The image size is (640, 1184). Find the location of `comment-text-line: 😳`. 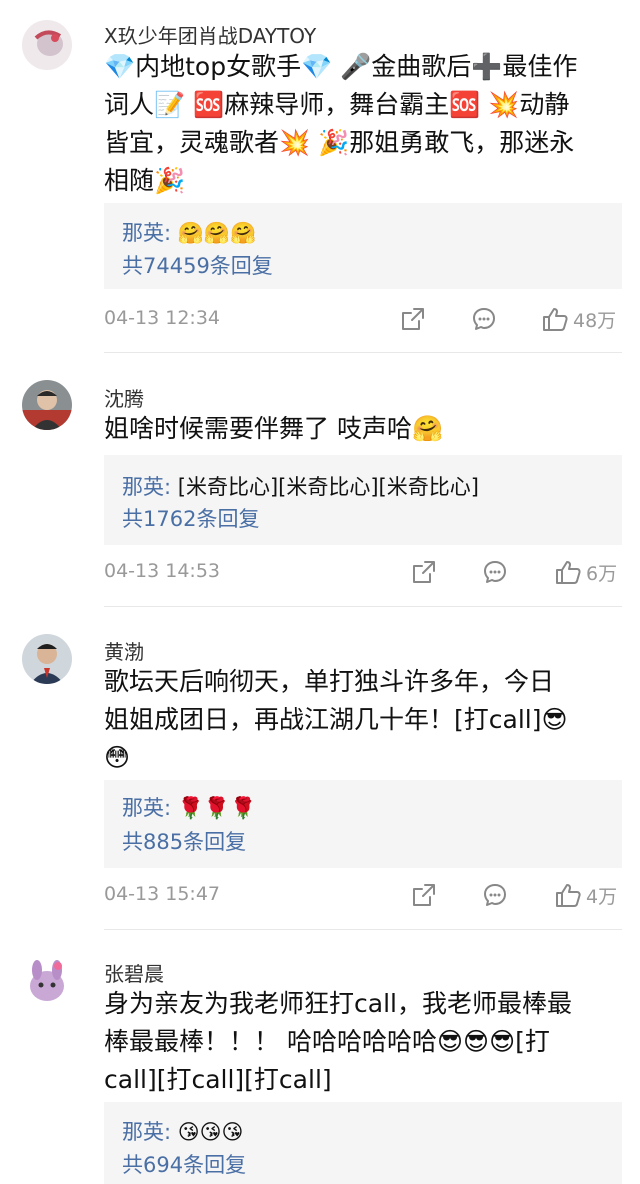

comment-text-line: 😳 is located at coordinates (117, 757).